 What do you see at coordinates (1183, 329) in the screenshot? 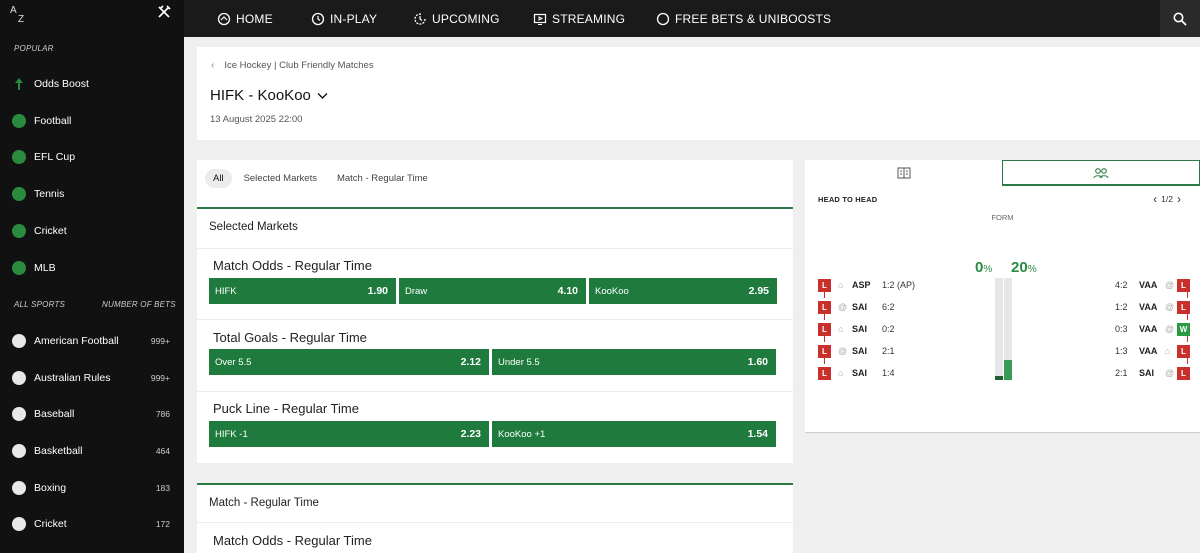
I see `result-badge: W` at bounding box center [1183, 329].